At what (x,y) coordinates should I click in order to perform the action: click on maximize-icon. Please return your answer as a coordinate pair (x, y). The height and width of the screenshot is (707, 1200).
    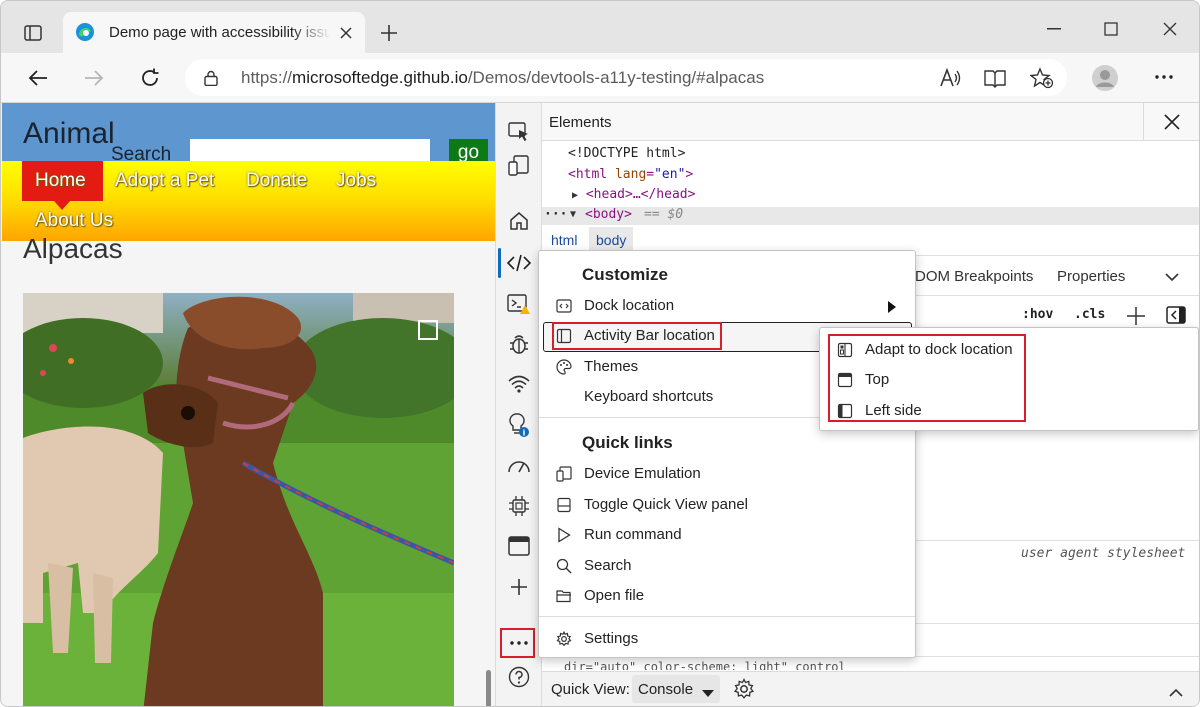
    Looking at the image, I should click on (1111, 29).